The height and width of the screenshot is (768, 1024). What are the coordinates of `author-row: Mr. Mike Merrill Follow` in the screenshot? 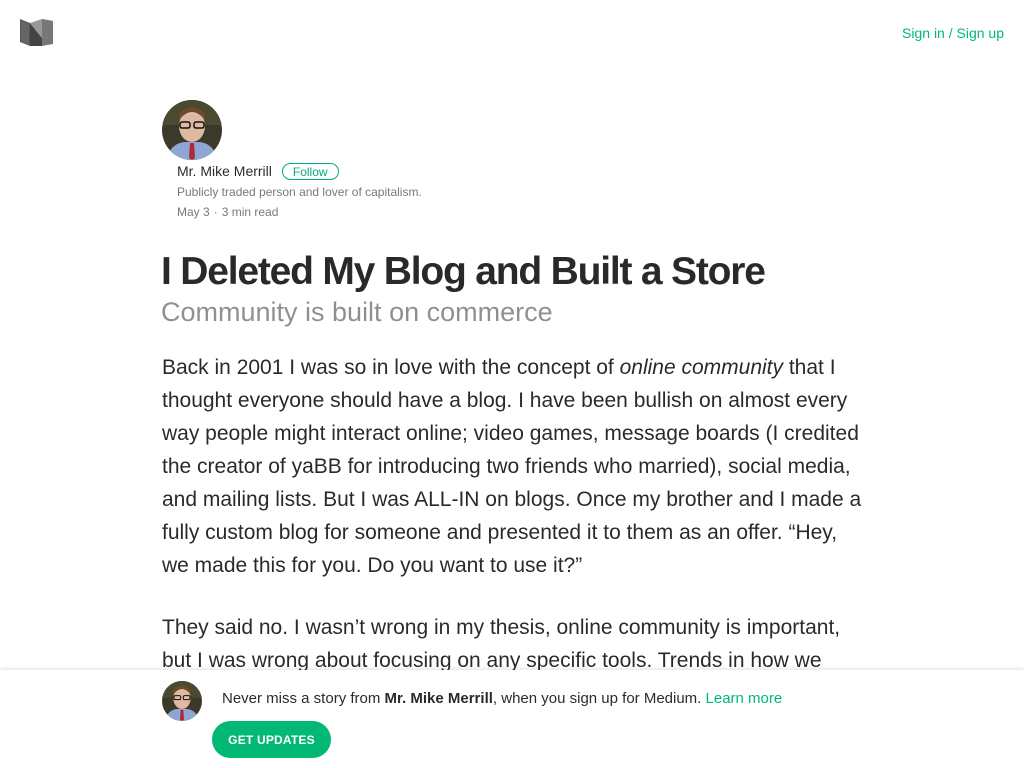 It's located at (427, 171).